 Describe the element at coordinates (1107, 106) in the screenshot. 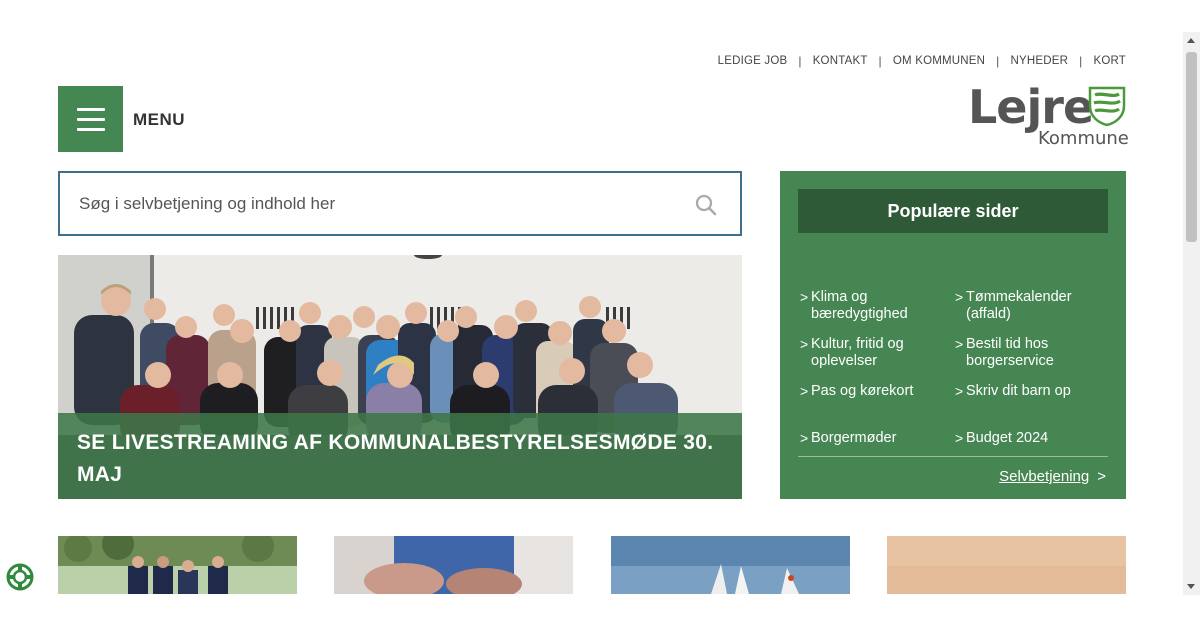

I see `shield-icon` at that location.